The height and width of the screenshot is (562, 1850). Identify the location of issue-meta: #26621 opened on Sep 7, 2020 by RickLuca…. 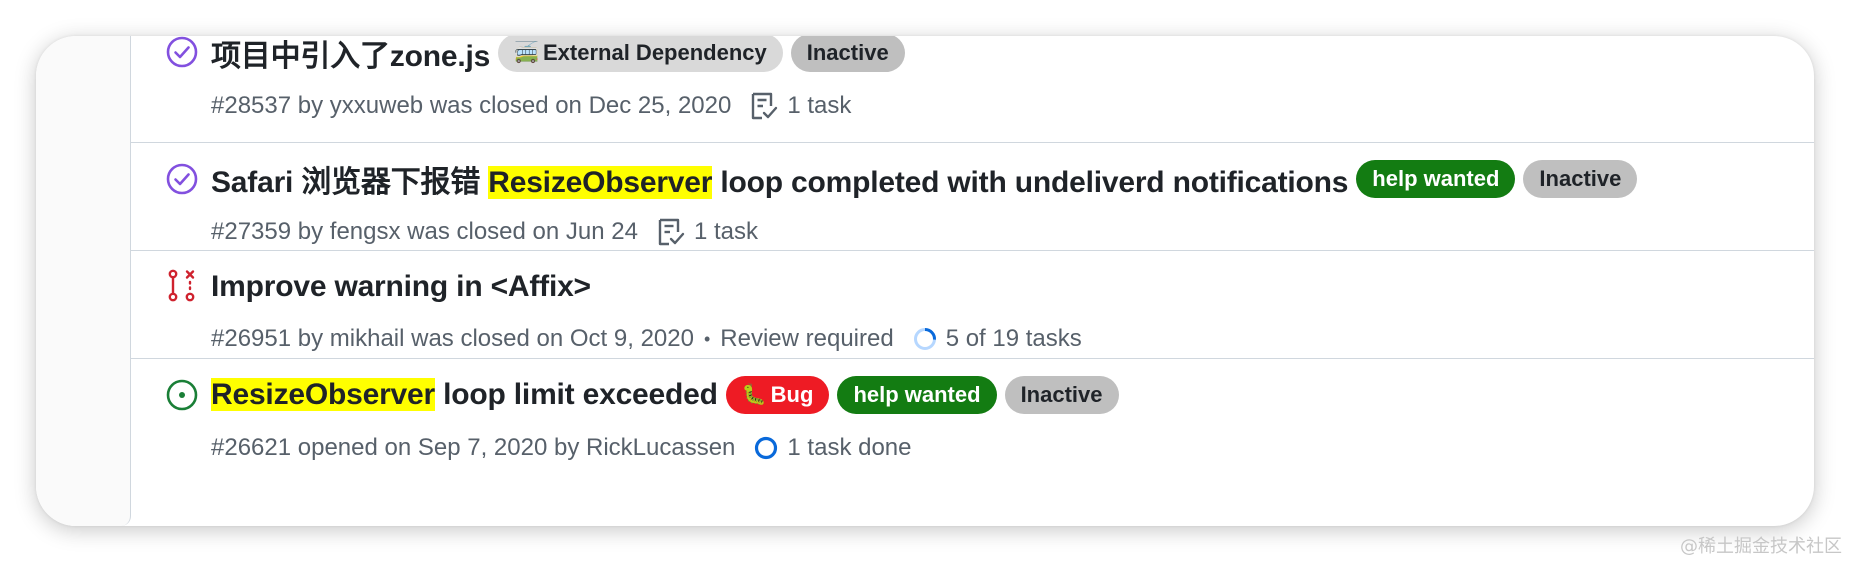
(561, 448).